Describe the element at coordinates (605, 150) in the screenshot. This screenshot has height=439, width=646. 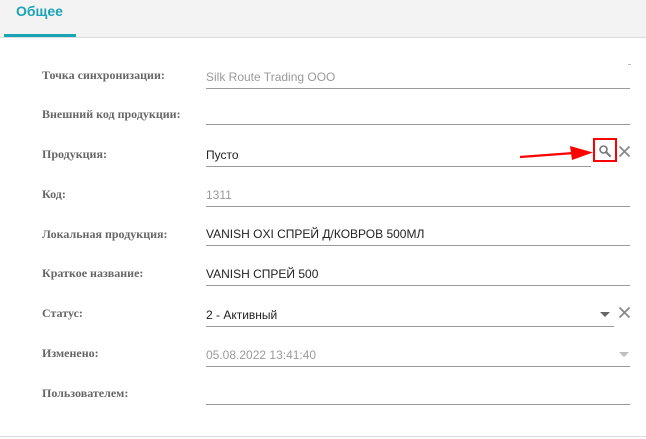
I see `search-highlight-box` at that location.